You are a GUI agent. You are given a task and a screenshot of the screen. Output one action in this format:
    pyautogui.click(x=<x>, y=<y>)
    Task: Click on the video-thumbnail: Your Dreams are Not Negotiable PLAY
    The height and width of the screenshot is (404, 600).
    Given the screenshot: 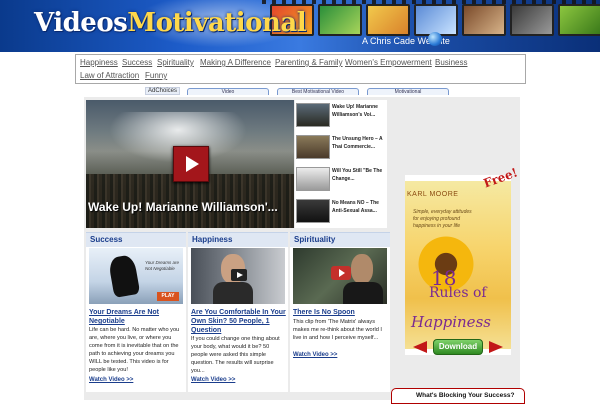 What is the action you would take?
    pyautogui.click(x=136, y=276)
    